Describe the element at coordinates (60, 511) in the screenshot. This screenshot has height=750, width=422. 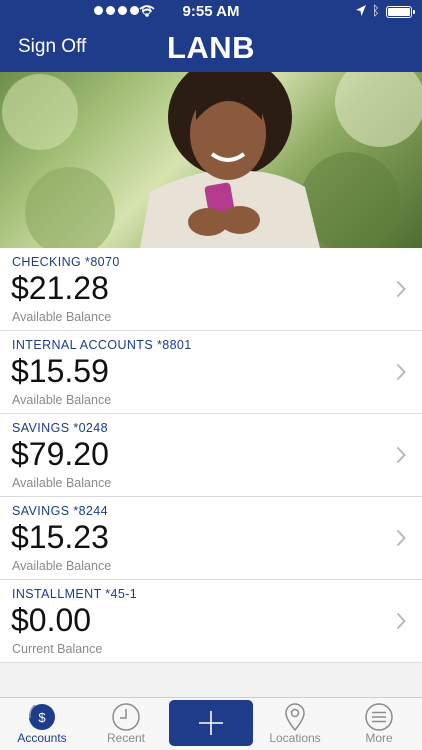
I see `account-name: SAVINGS *8244` at that location.